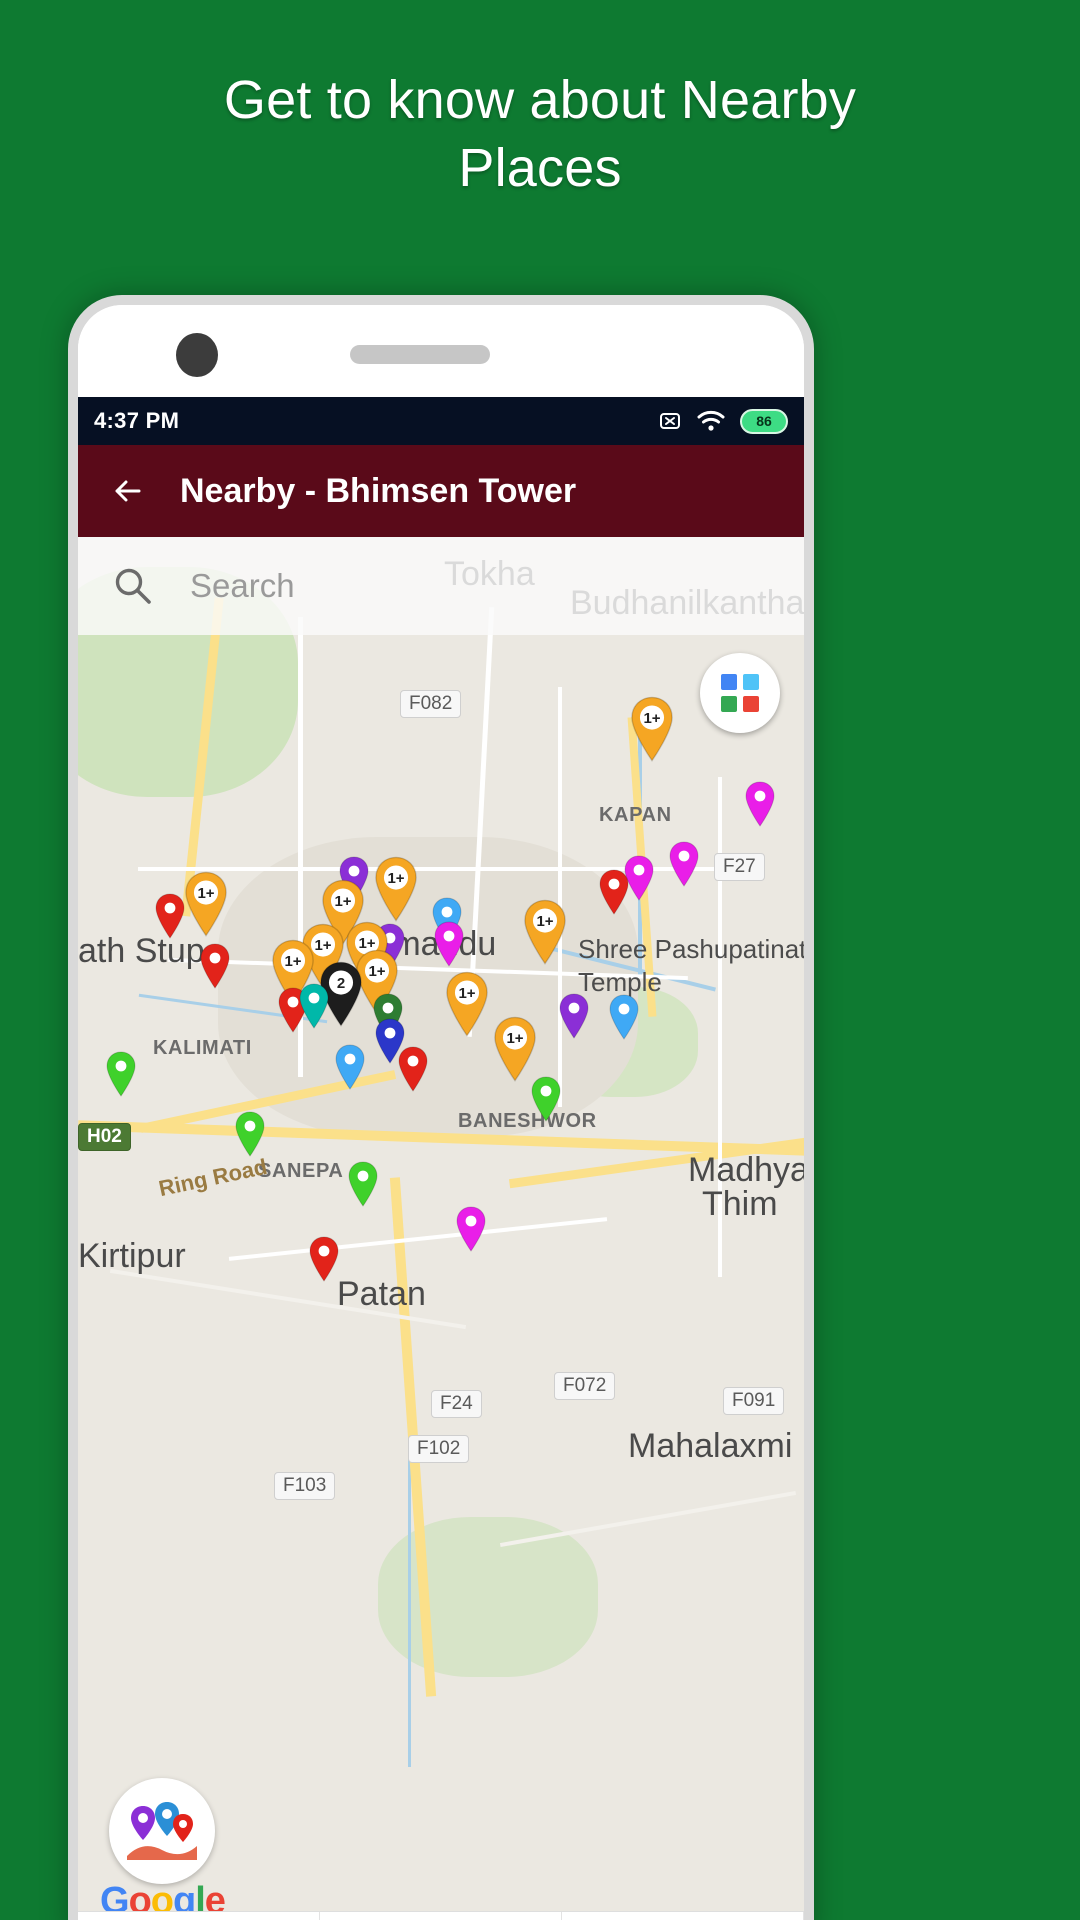  I want to click on search-input: Search, so click(242, 586).